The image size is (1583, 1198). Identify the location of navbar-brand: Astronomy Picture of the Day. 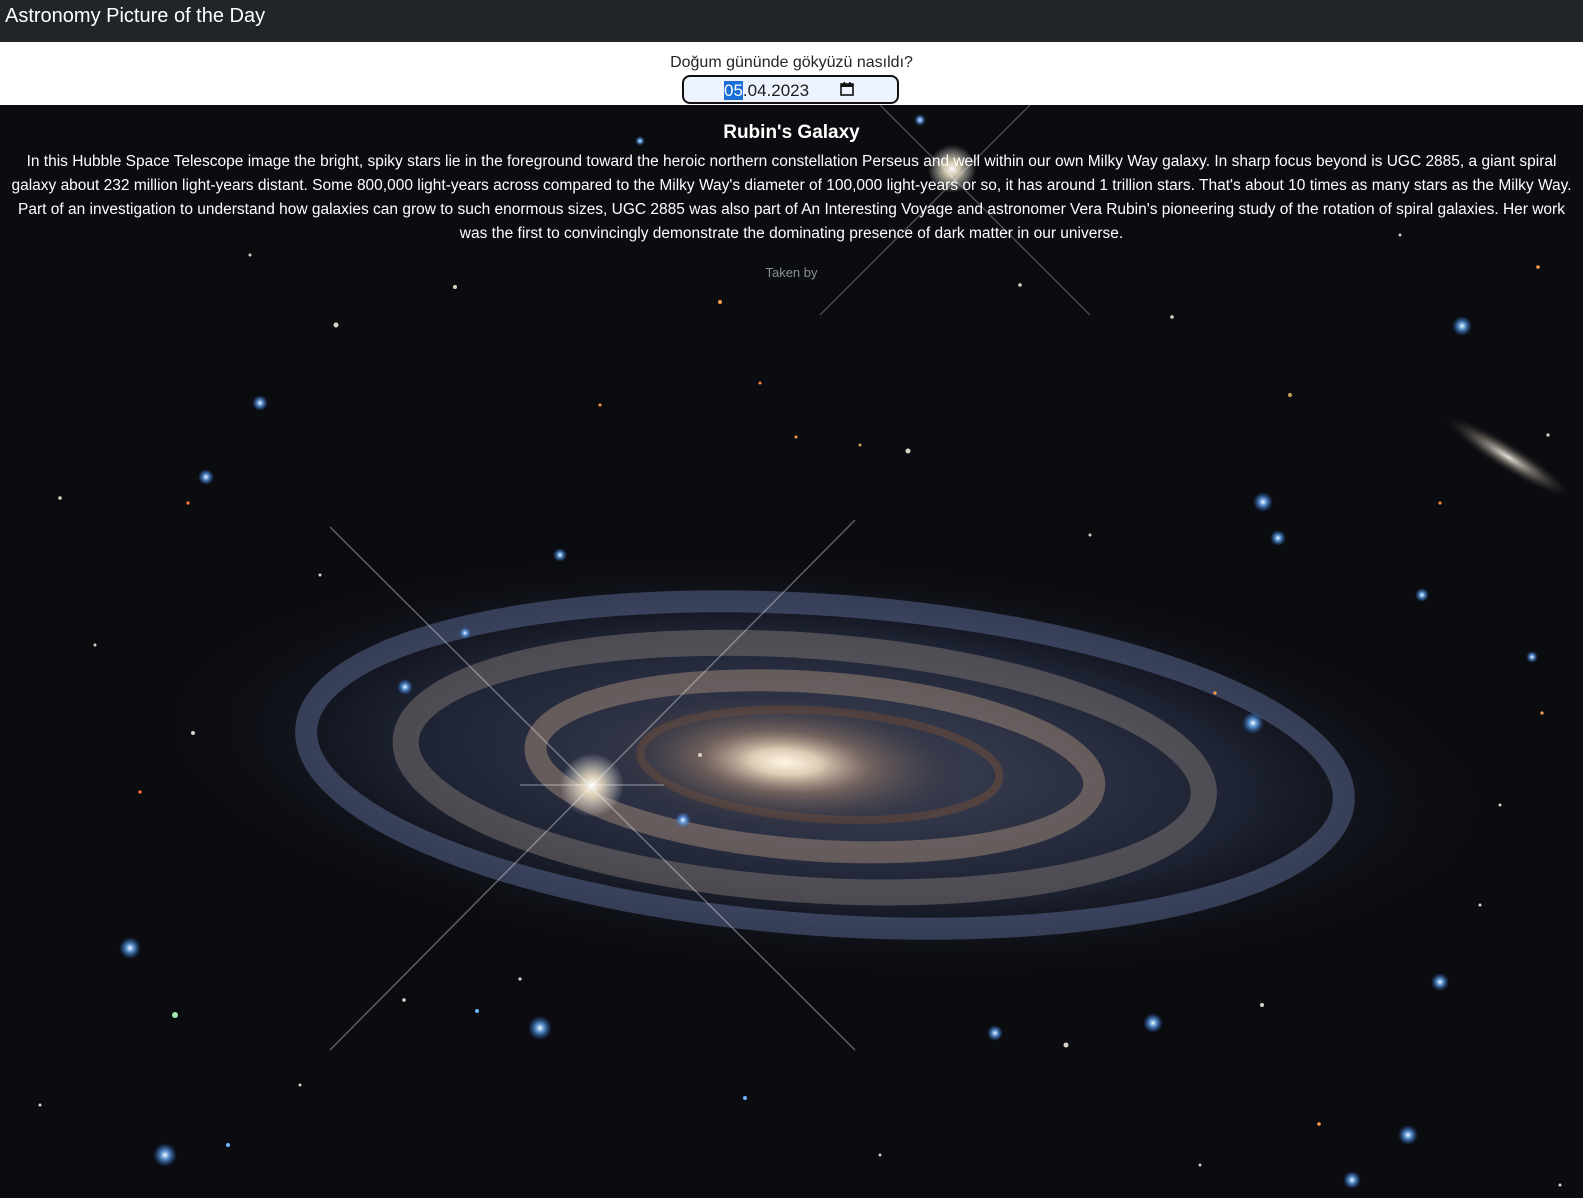
(135, 16).